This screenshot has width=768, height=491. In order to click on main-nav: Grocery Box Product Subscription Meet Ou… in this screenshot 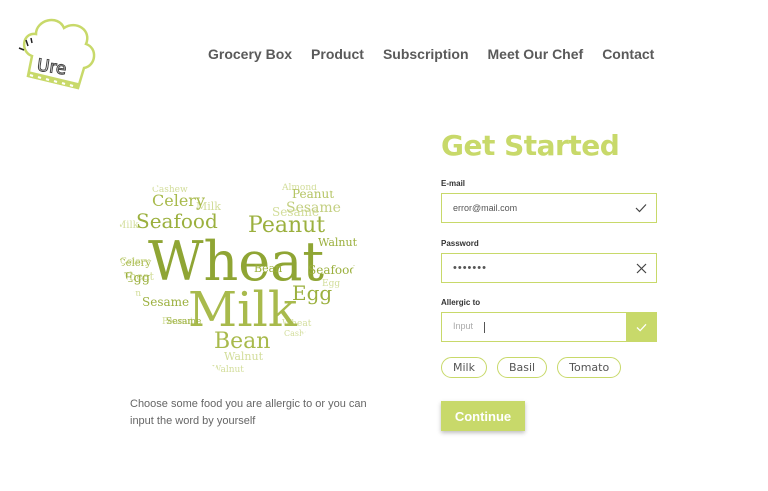, I will do `click(440, 54)`.